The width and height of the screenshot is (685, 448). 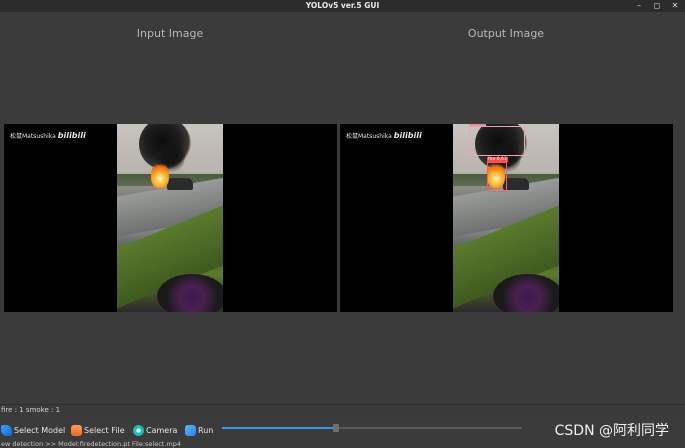 What do you see at coordinates (342, 410) in the screenshot?
I see `detection-count-status: fire : 1 smoke : 1` at bounding box center [342, 410].